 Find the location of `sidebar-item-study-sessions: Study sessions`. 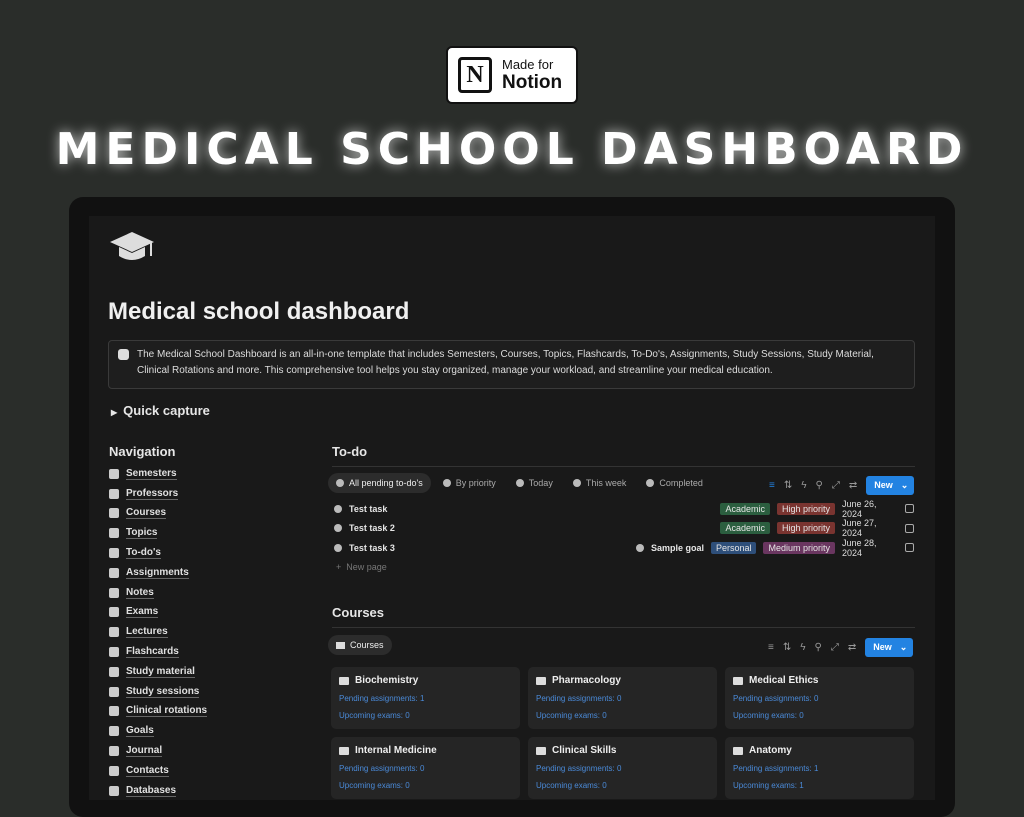

sidebar-item-study-sessions: Study sessions is located at coordinates (158, 692).